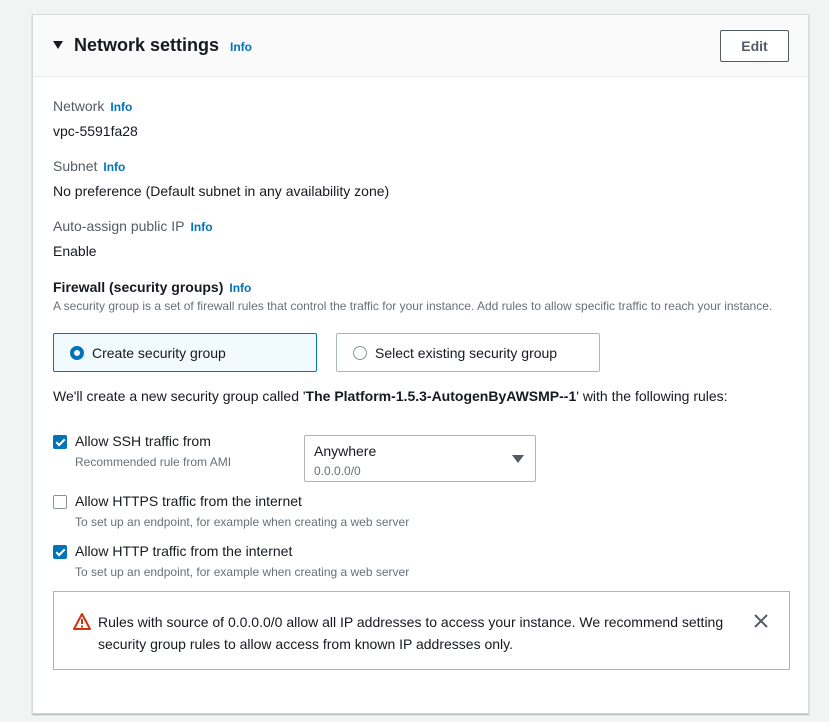 This screenshot has height=722, width=829. I want to click on ssh-checkbox, so click(60, 442).